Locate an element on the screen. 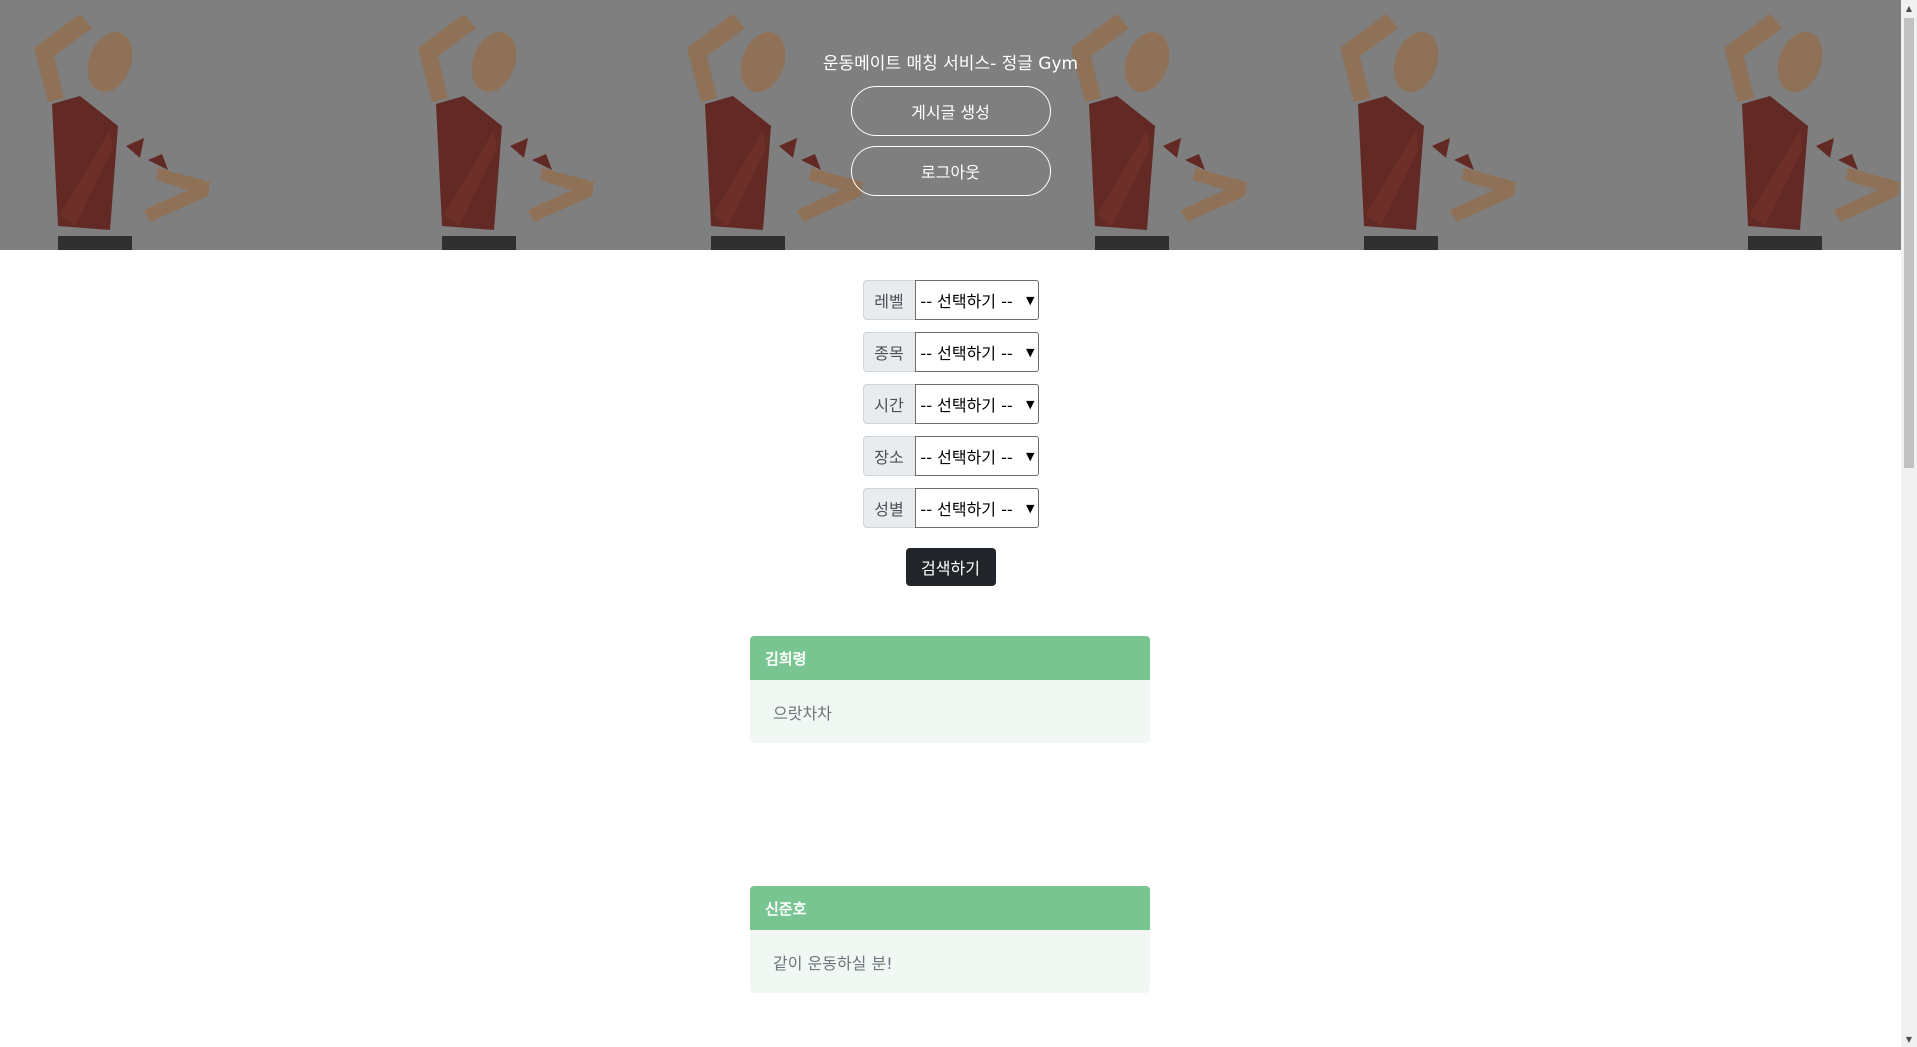 The height and width of the screenshot is (1047, 1917). filter-sport: 종목 -- 선택하기 -- ▼ is located at coordinates (950, 352).